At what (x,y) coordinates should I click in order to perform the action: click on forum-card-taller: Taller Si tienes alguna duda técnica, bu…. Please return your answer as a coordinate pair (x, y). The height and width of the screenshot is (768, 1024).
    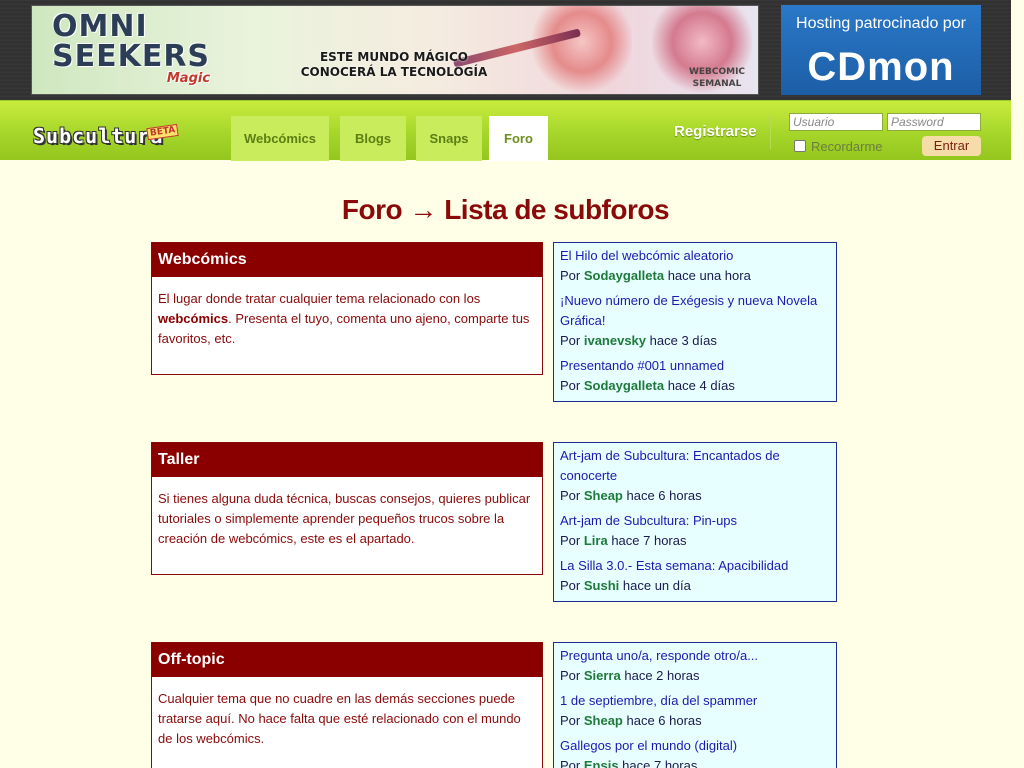
    Looking at the image, I should click on (347, 508).